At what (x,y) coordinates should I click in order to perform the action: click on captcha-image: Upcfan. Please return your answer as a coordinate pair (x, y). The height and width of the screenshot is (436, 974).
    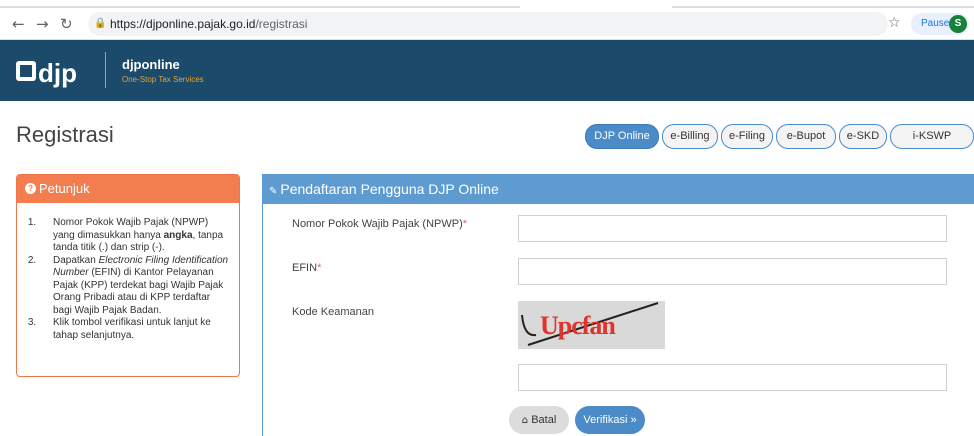
    Looking at the image, I should click on (591, 325).